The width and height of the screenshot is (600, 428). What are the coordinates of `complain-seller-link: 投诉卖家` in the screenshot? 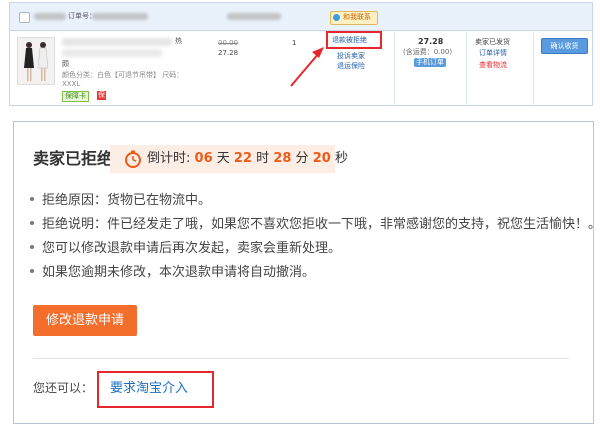 It's located at (351, 56).